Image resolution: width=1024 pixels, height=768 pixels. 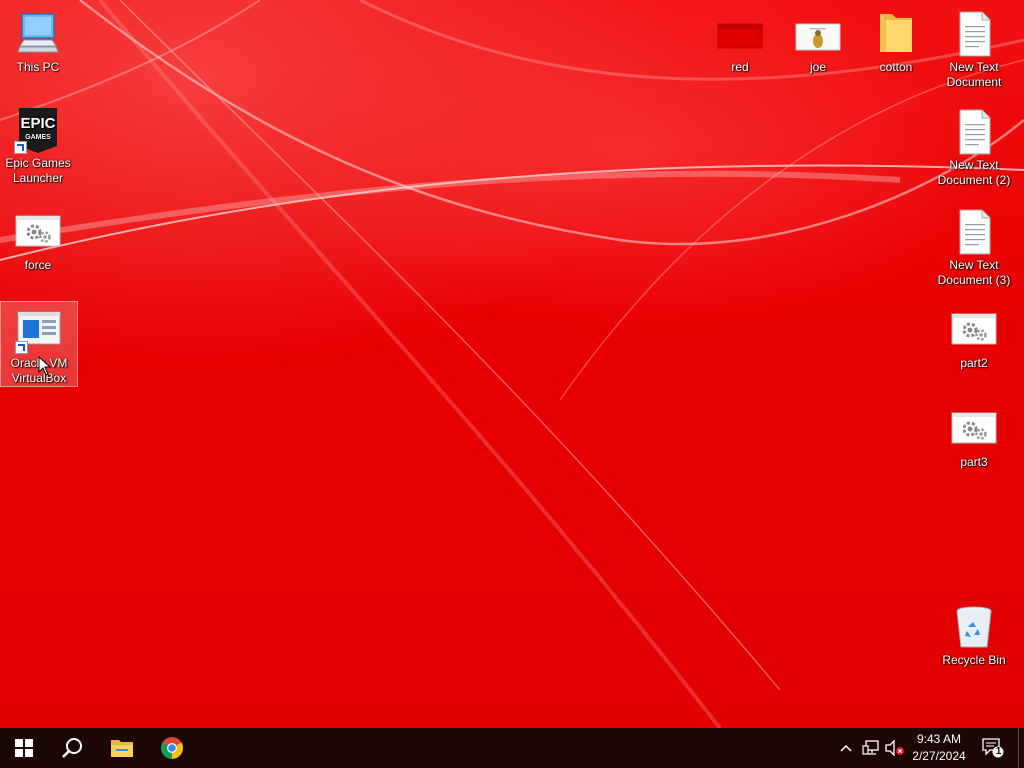 I want to click on desktop-icon-part2: part2, so click(x=974, y=336).